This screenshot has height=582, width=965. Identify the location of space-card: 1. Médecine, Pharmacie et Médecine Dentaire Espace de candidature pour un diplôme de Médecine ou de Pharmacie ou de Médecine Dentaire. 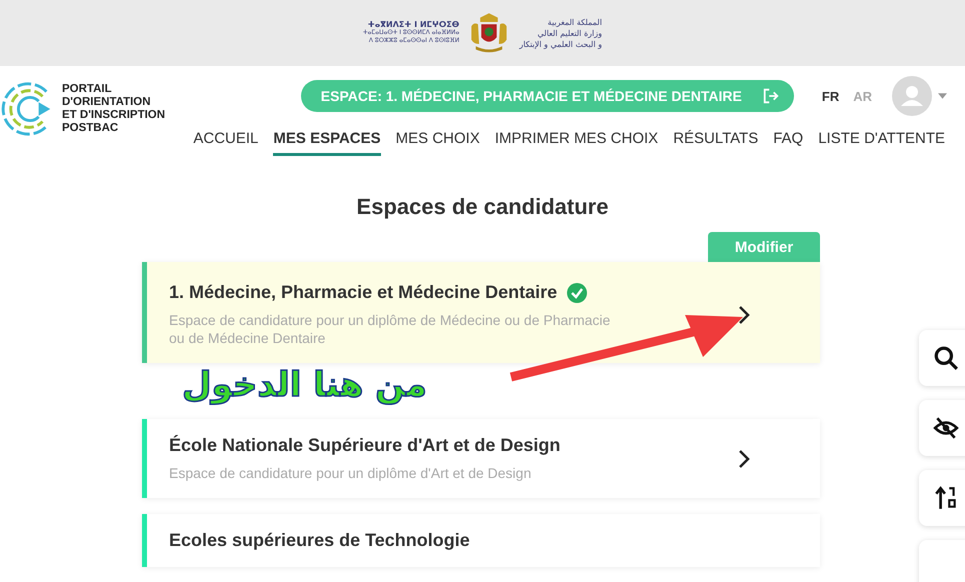
(481, 312).